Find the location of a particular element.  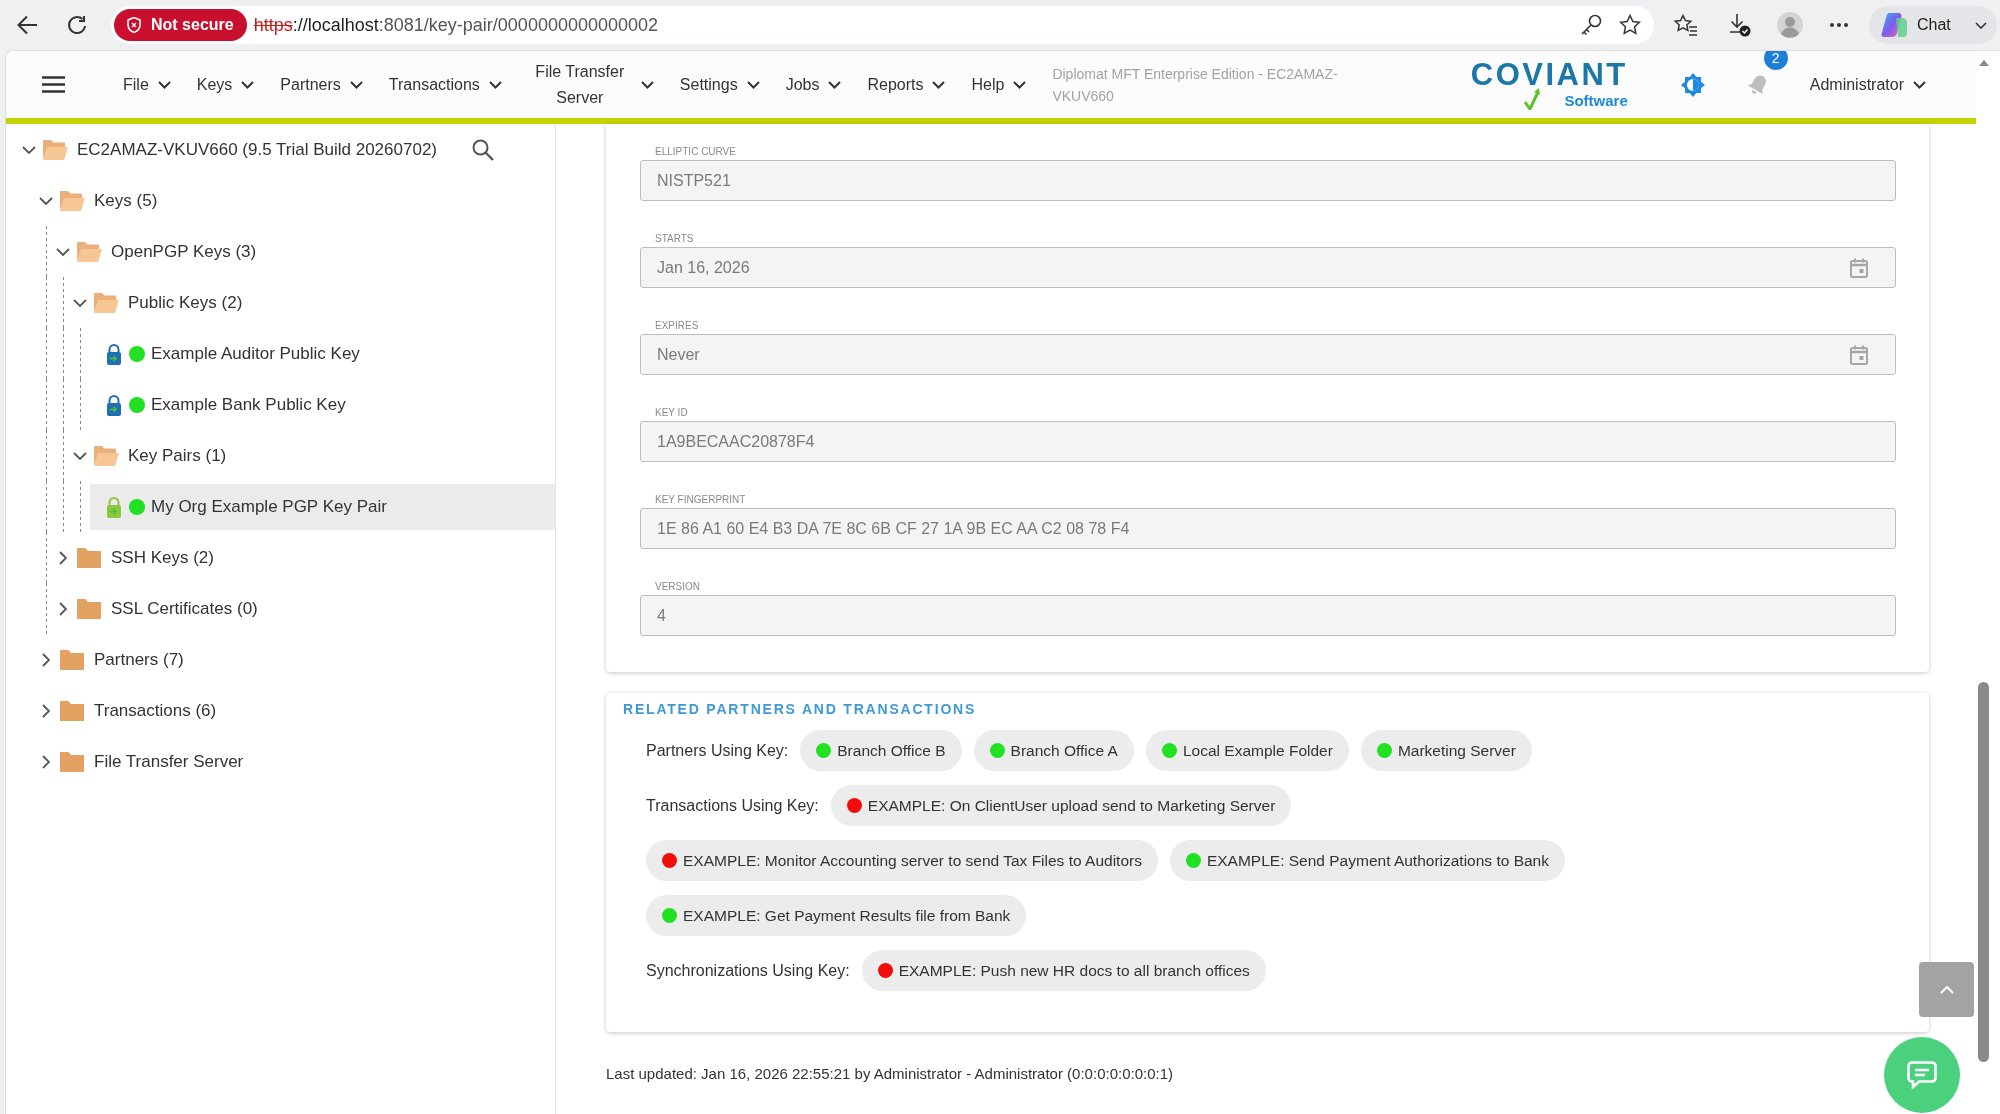

field-label: STARTS is located at coordinates (674, 239).